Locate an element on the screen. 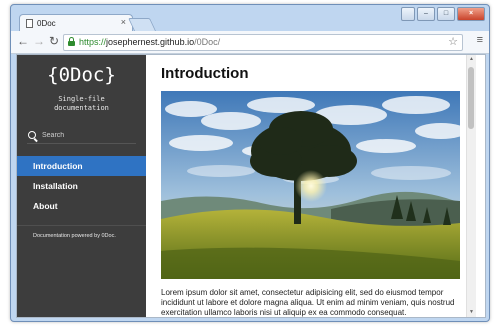  search-icon is located at coordinates (32, 135).